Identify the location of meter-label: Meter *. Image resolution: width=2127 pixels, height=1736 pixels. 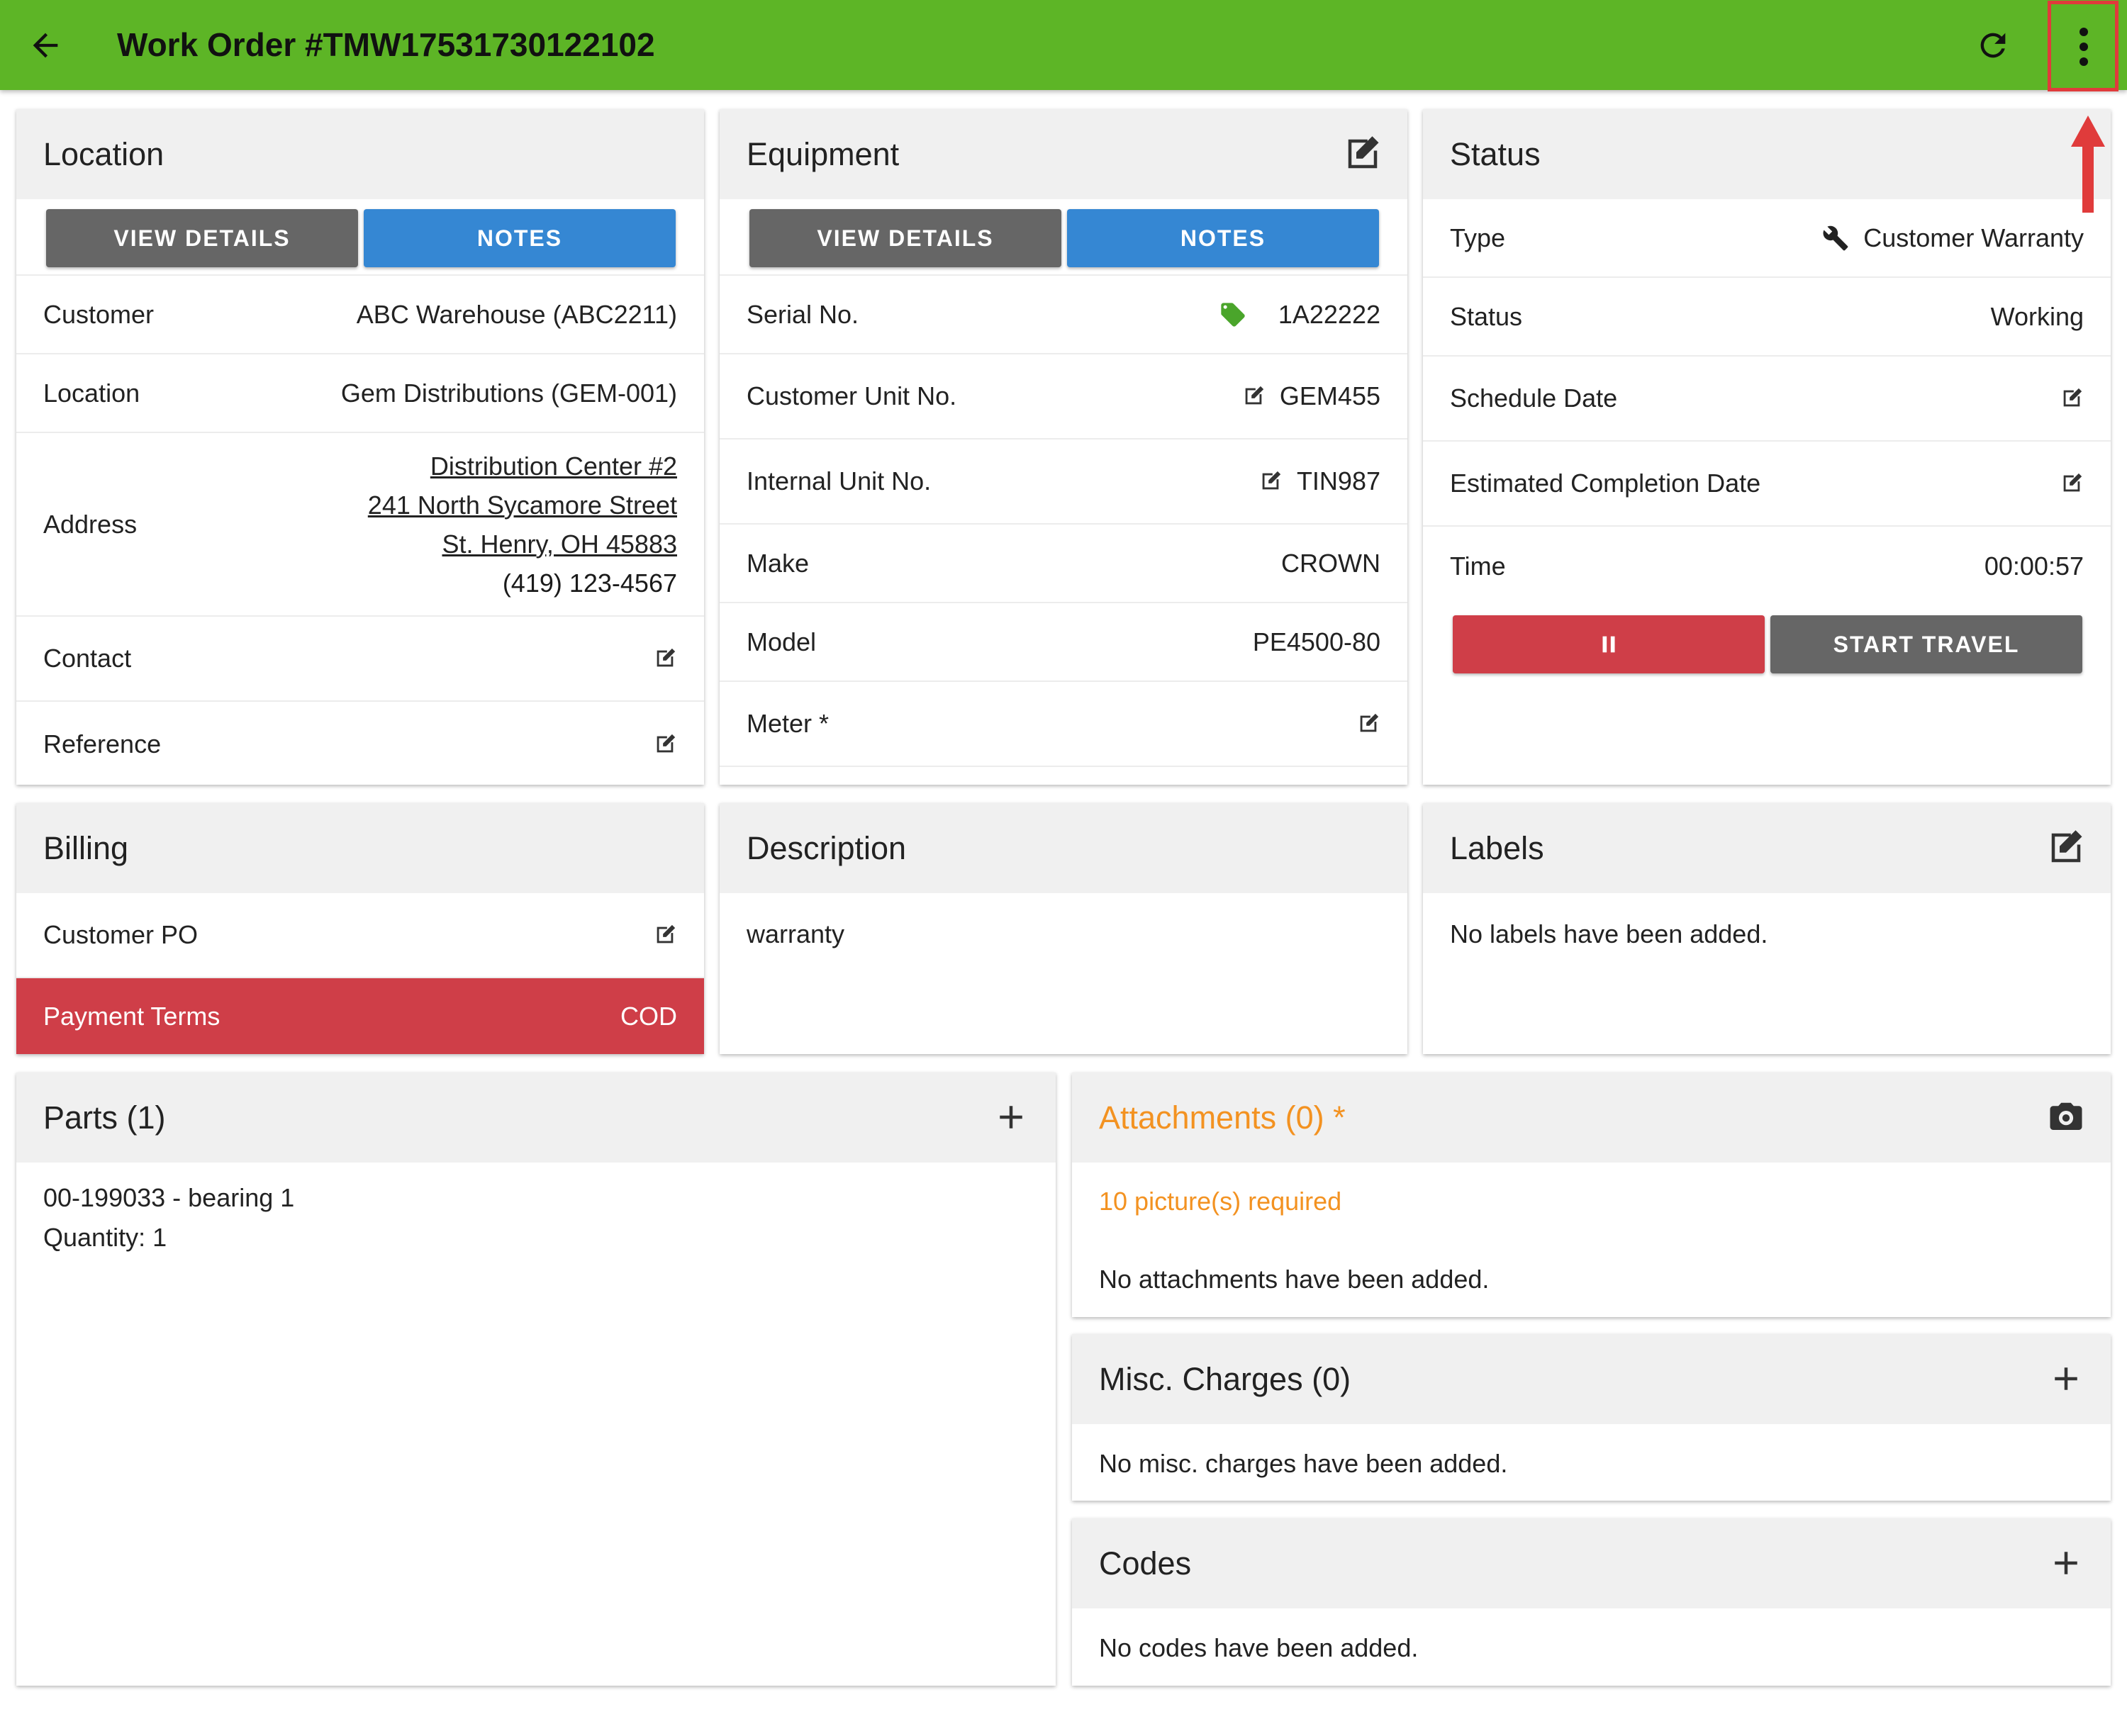
(788, 723).